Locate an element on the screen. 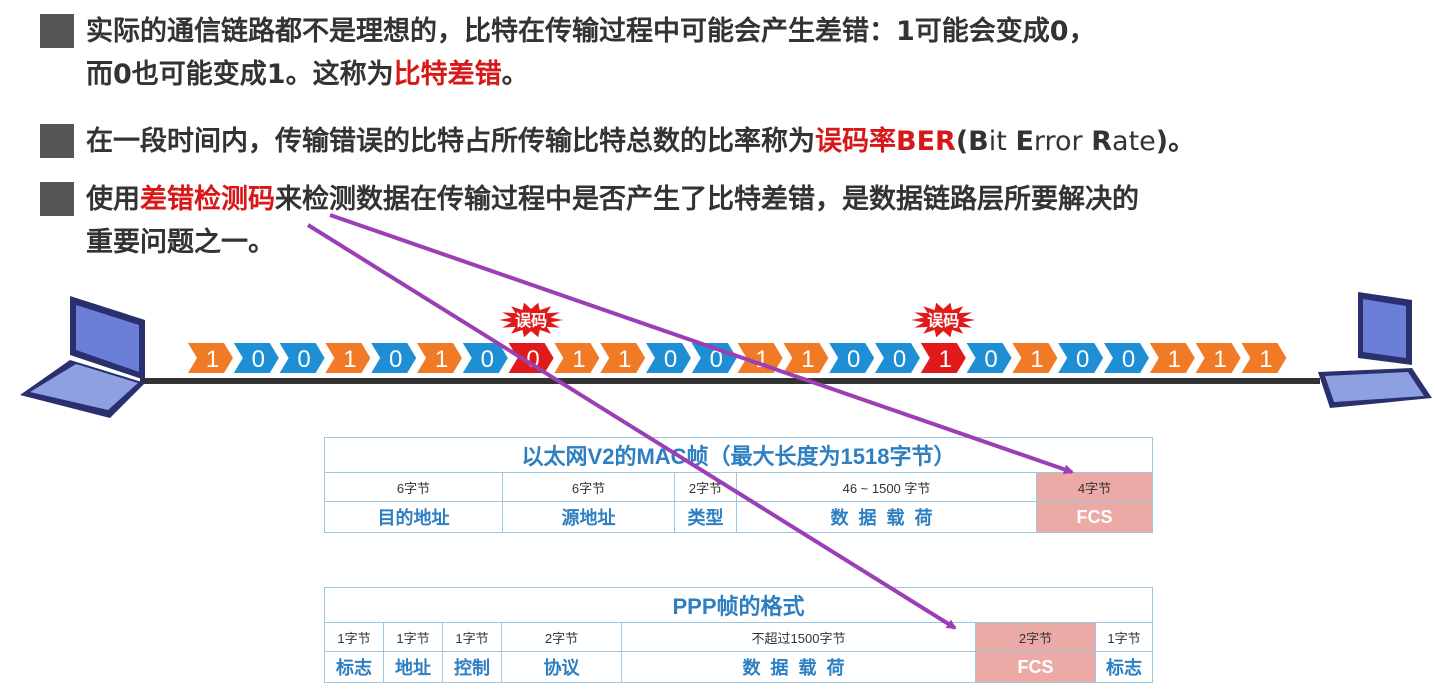 The image size is (1436, 690). laptop-left-icon is located at coordinates (82, 357).